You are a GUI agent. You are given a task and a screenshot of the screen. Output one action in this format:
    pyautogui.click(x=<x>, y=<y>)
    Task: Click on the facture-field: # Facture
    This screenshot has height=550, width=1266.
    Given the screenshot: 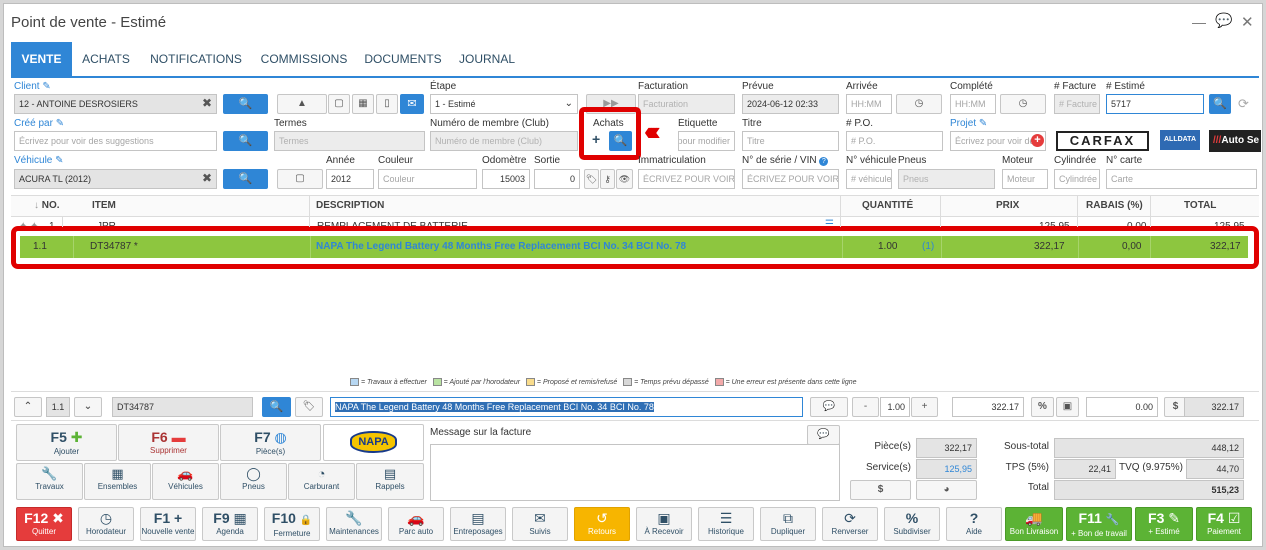 What is the action you would take?
    pyautogui.click(x=1077, y=104)
    